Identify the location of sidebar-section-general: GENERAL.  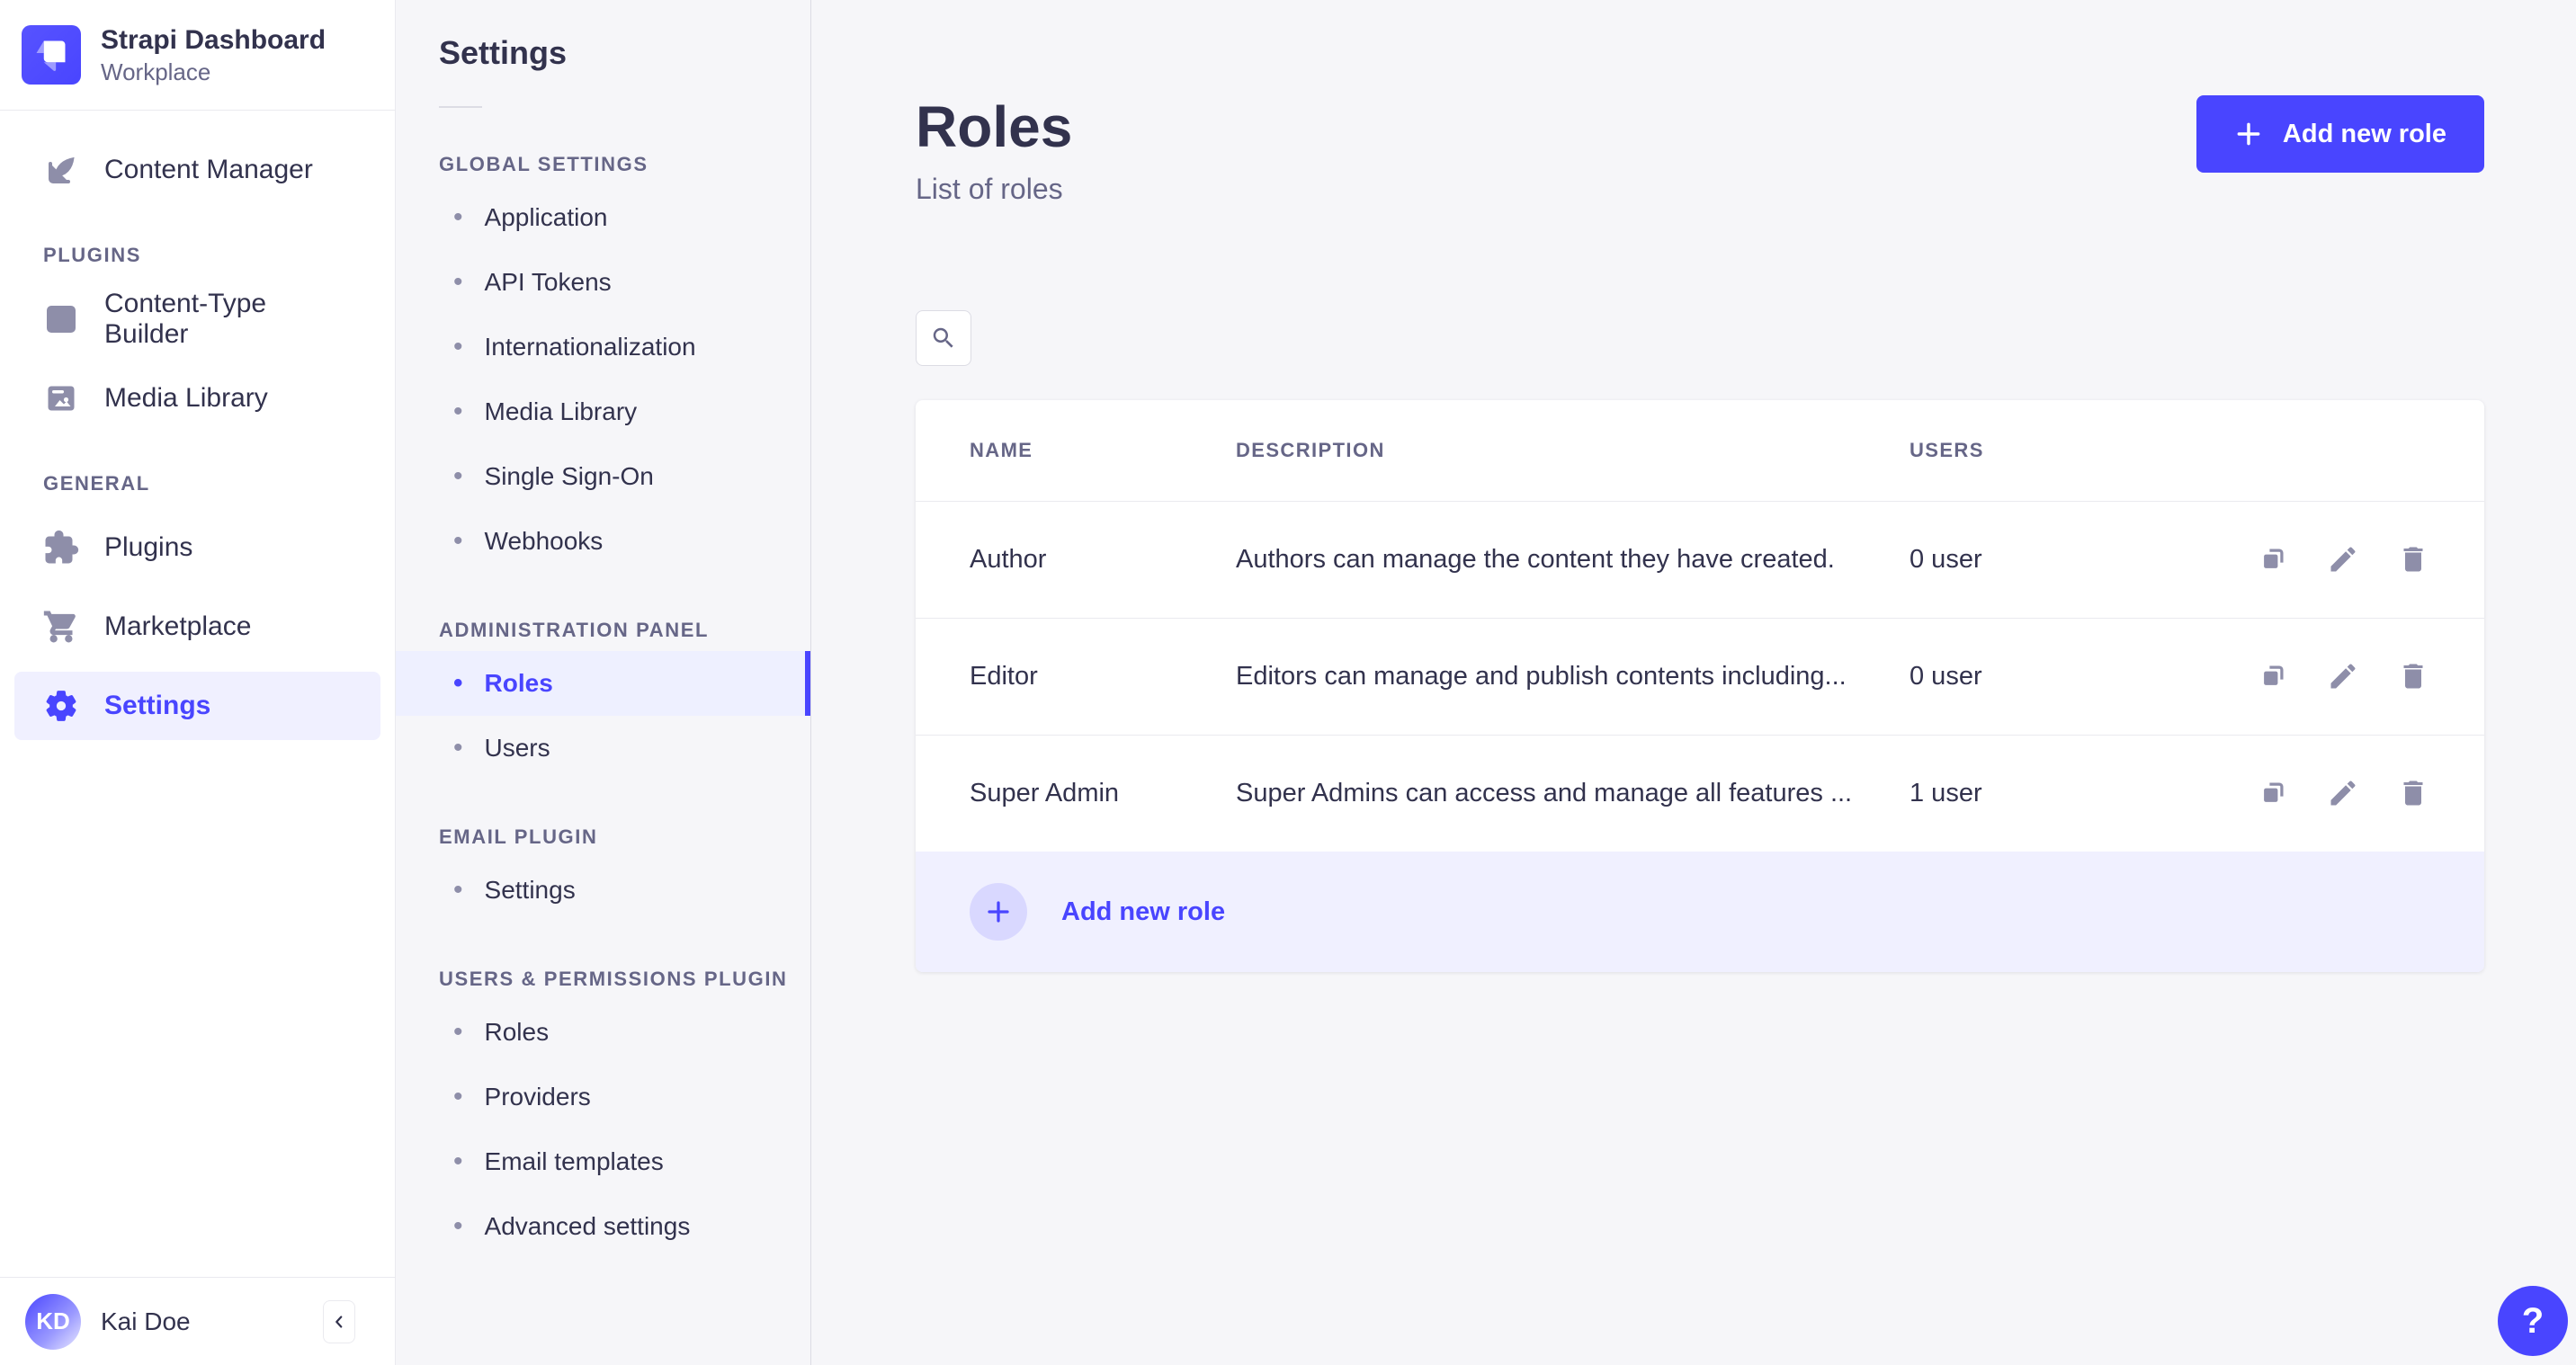
(96, 483).